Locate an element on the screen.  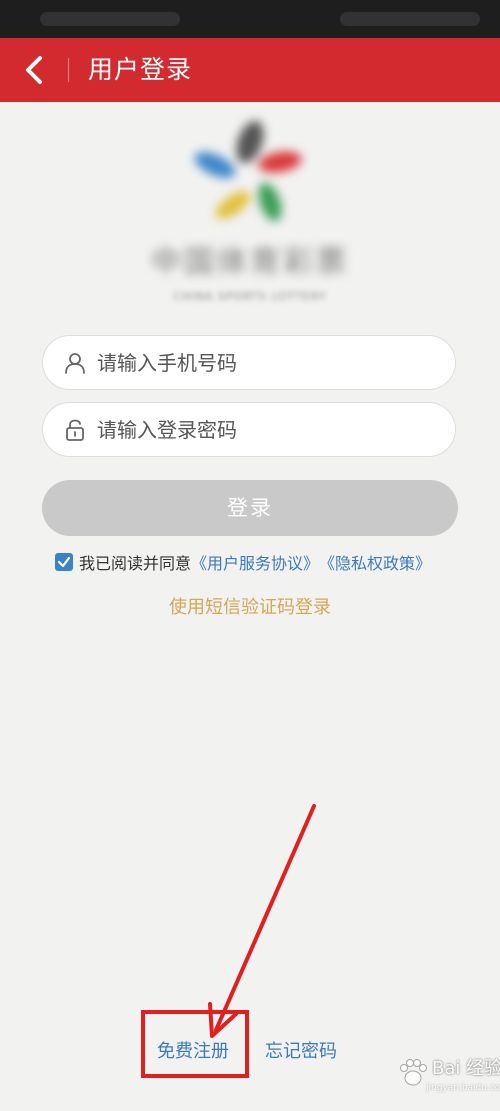
password-field is located at coordinates (249, 429).